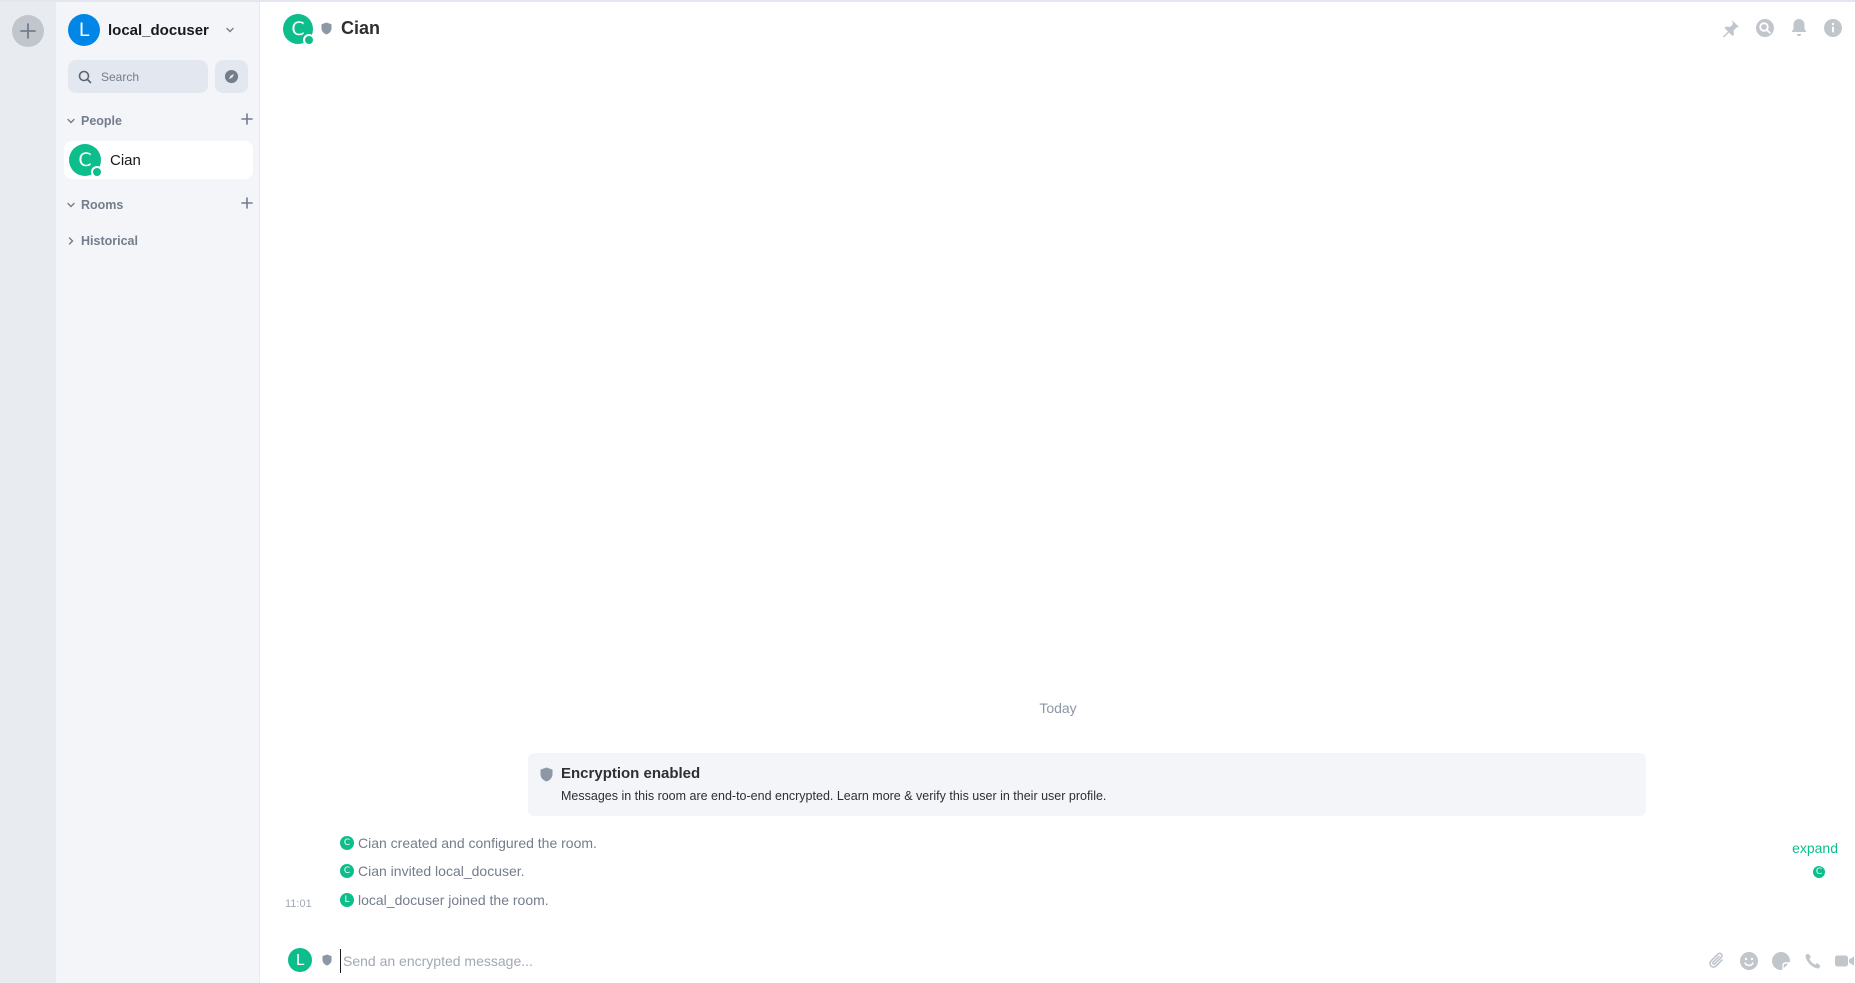  I want to click on explore-rooms-button, so click(231, 76).